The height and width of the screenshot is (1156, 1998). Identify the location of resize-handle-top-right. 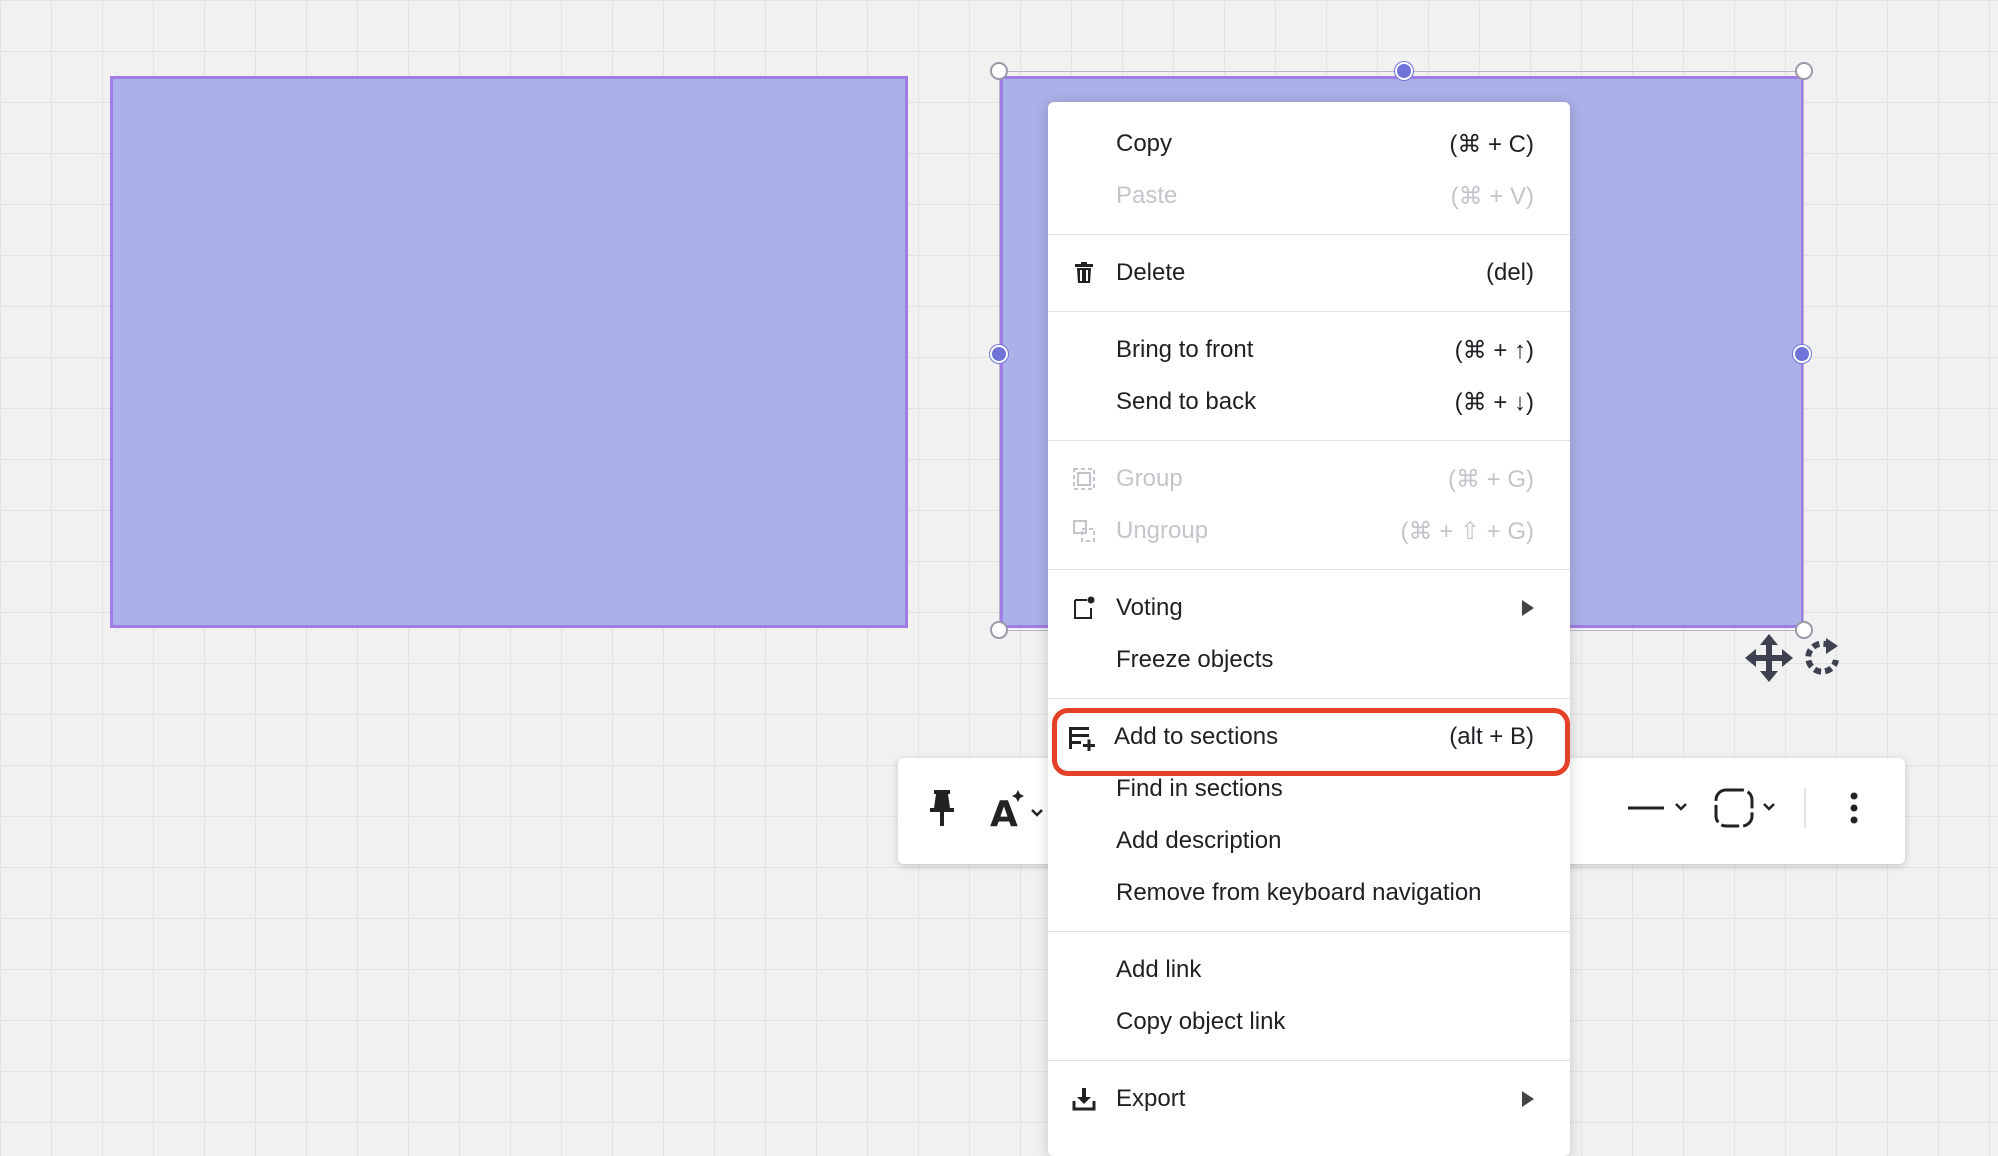
(1804, 71).